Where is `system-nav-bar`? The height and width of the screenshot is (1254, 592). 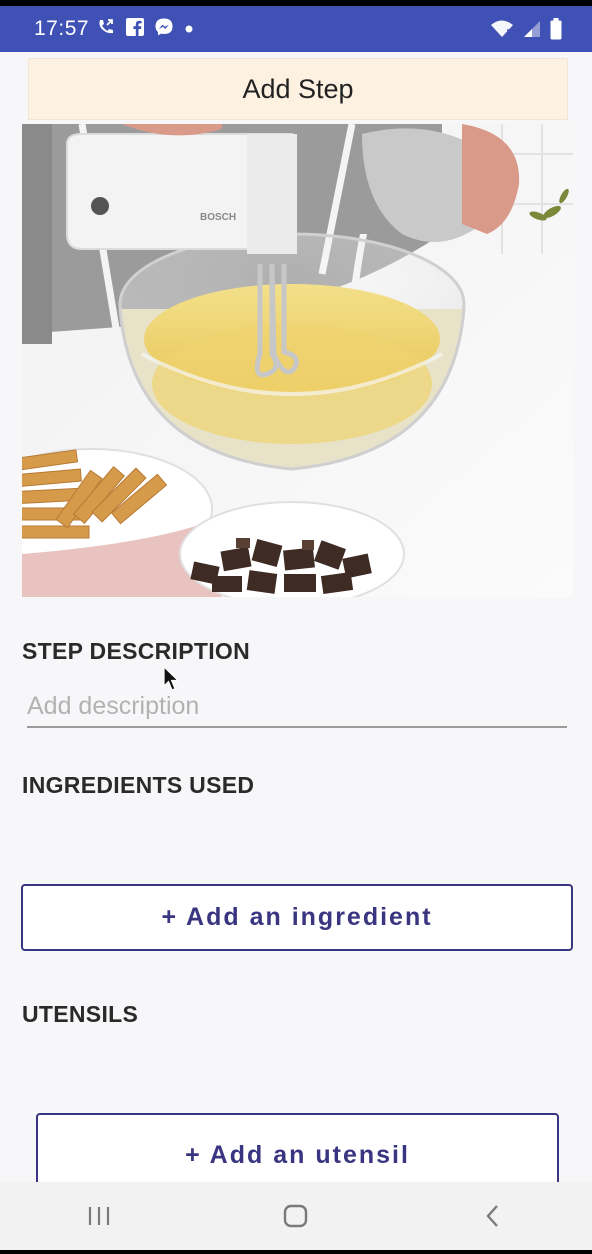 system-nav-bar is located at coordinates (296, 1216).